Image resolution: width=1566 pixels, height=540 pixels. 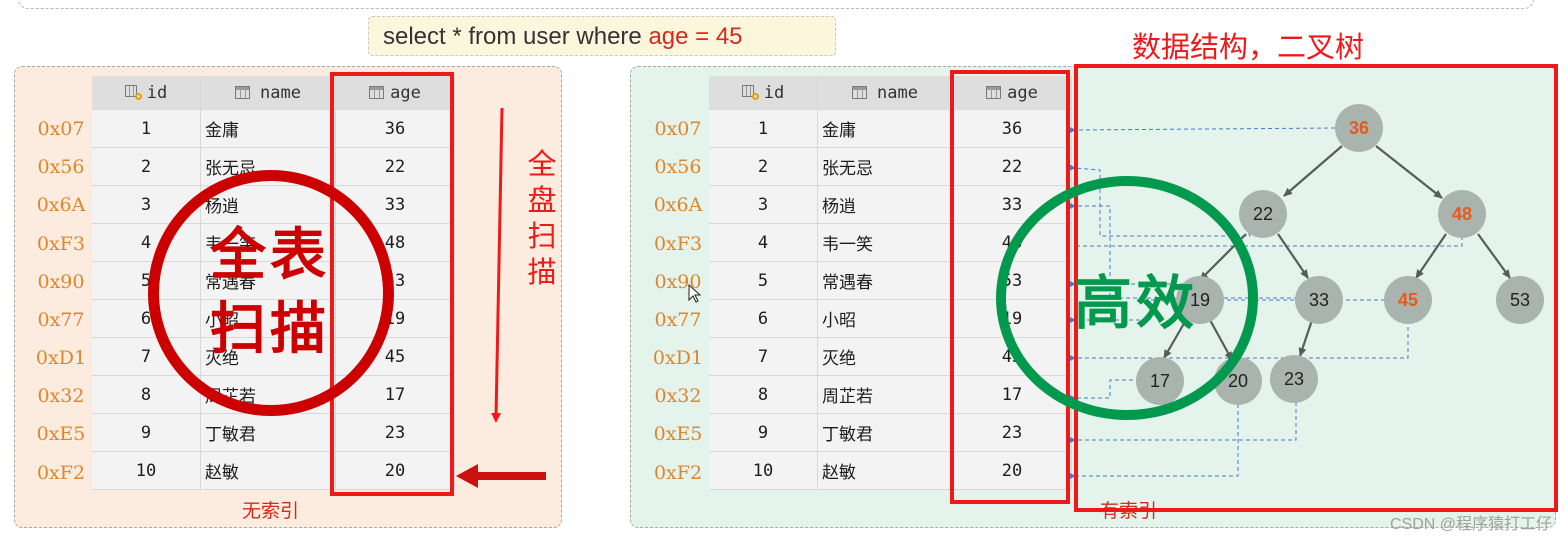 What do you see at coordinates (1462, 214) in the screenshot?
I see `tree-node: 48` at bounding box center [1462, 214].